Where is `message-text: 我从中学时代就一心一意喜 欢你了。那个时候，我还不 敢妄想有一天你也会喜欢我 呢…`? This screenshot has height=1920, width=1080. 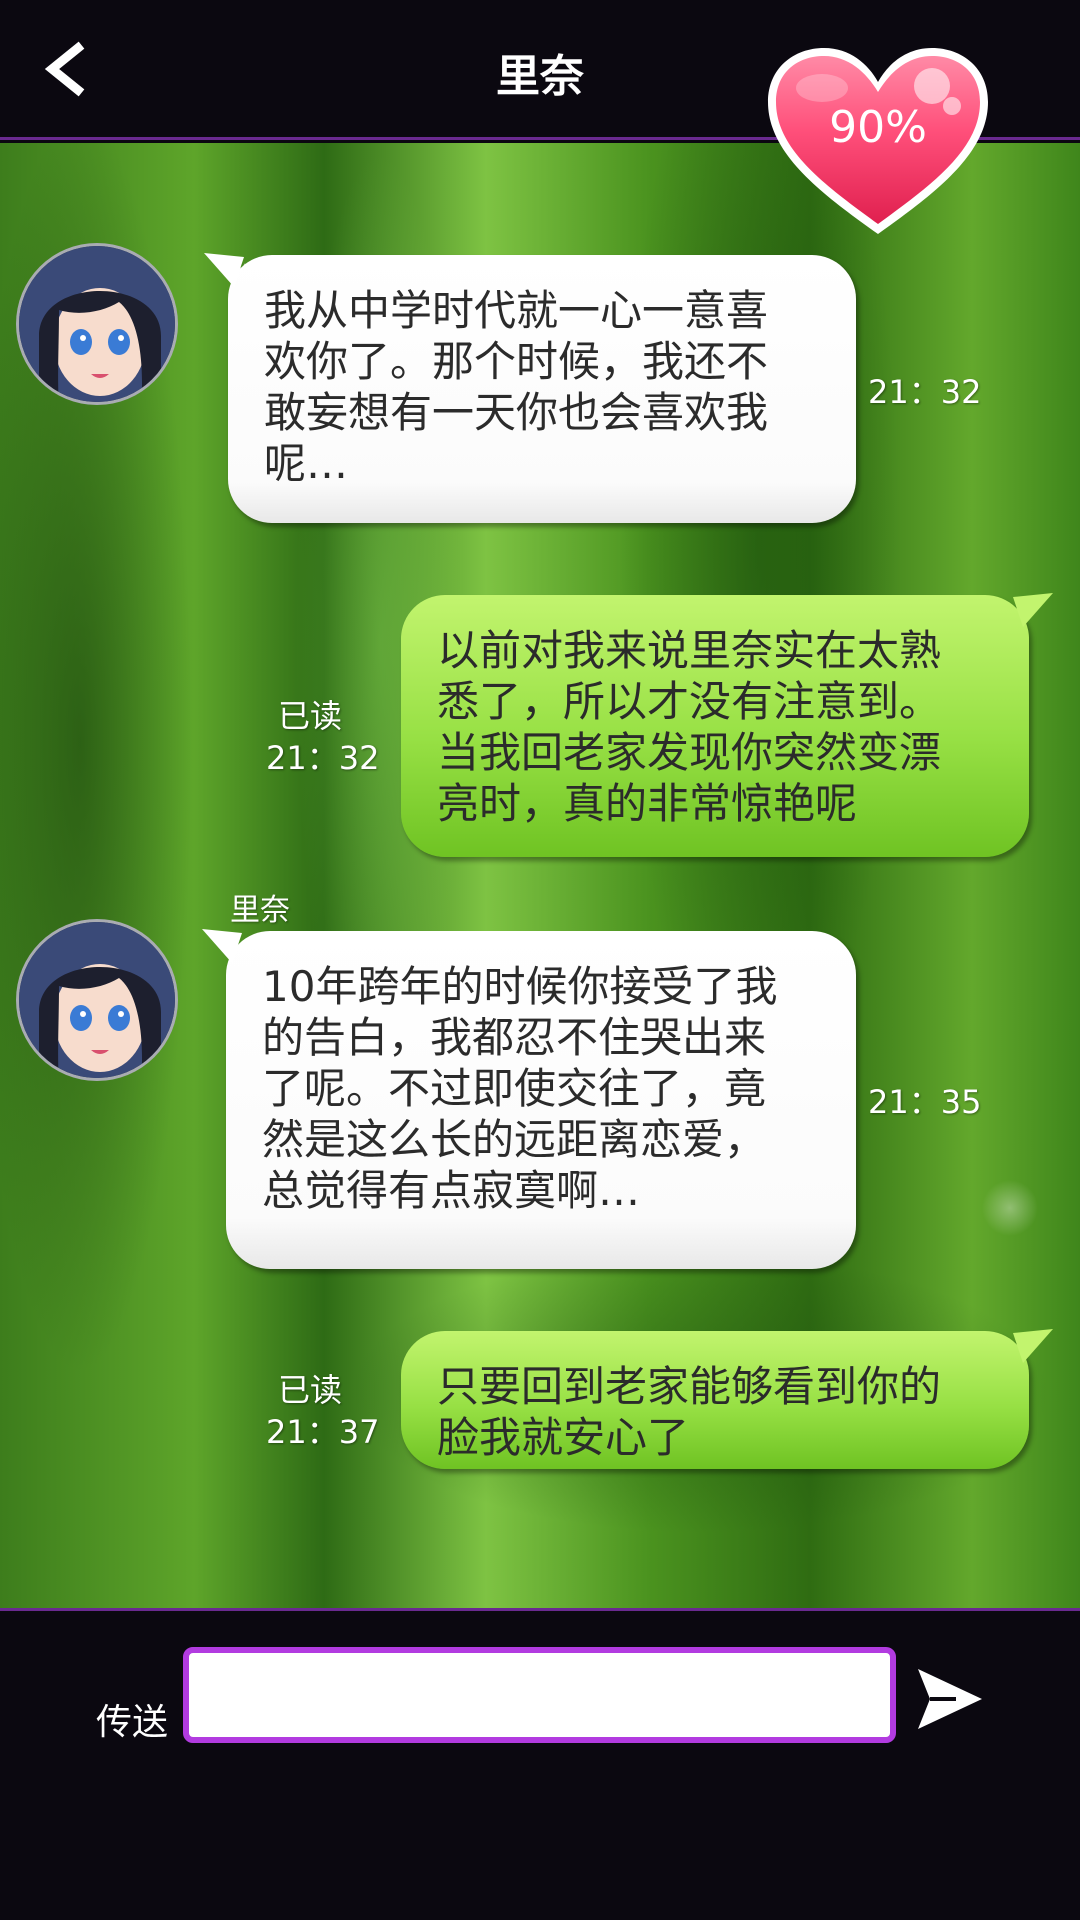 message-text: 我从中学时代就一心一意喜 欢你了。那个时候，我还不 敢妄想有一天你也会喜欢我 呢… is located at coordinates (516, 387).